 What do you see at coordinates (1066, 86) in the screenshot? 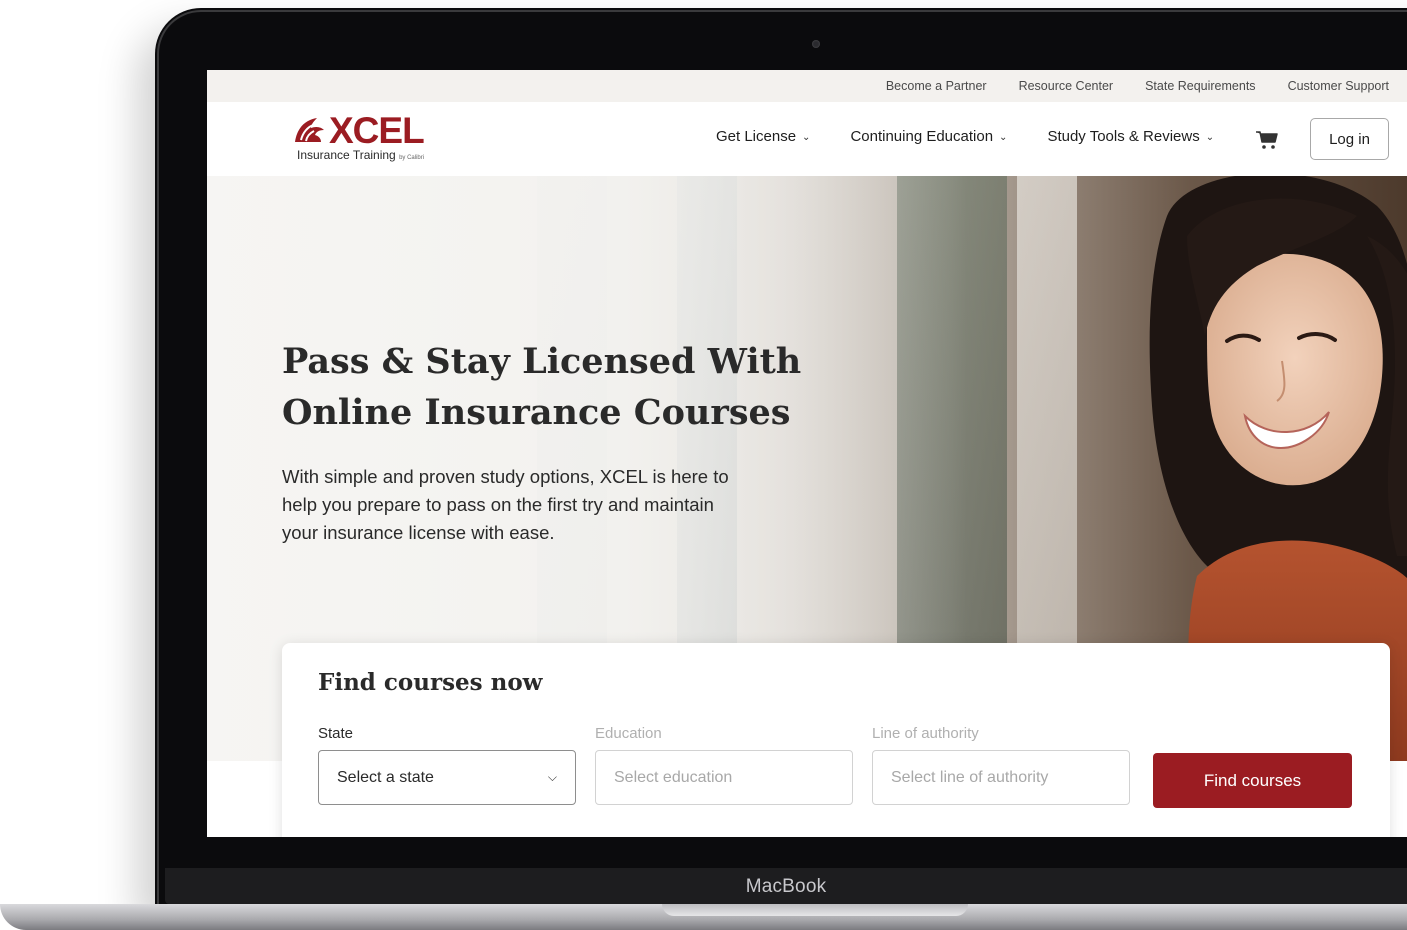
I see `utility-link-resource-center: Resource Center` at bounding box center [1066, 86].